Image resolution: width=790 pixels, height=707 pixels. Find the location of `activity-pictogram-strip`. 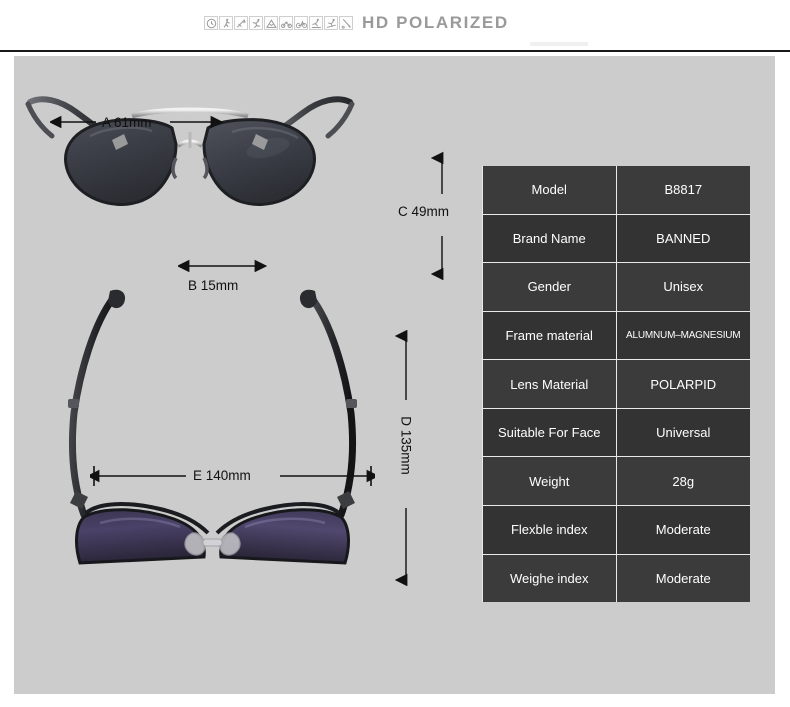

activity-pictogram-strip is located at coordinates (278, 23).